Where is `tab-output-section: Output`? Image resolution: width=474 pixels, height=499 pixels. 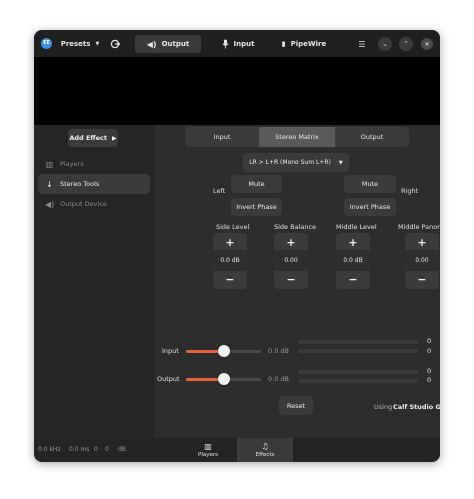
tab-output-section: Output is located at coordinates (372, 137).